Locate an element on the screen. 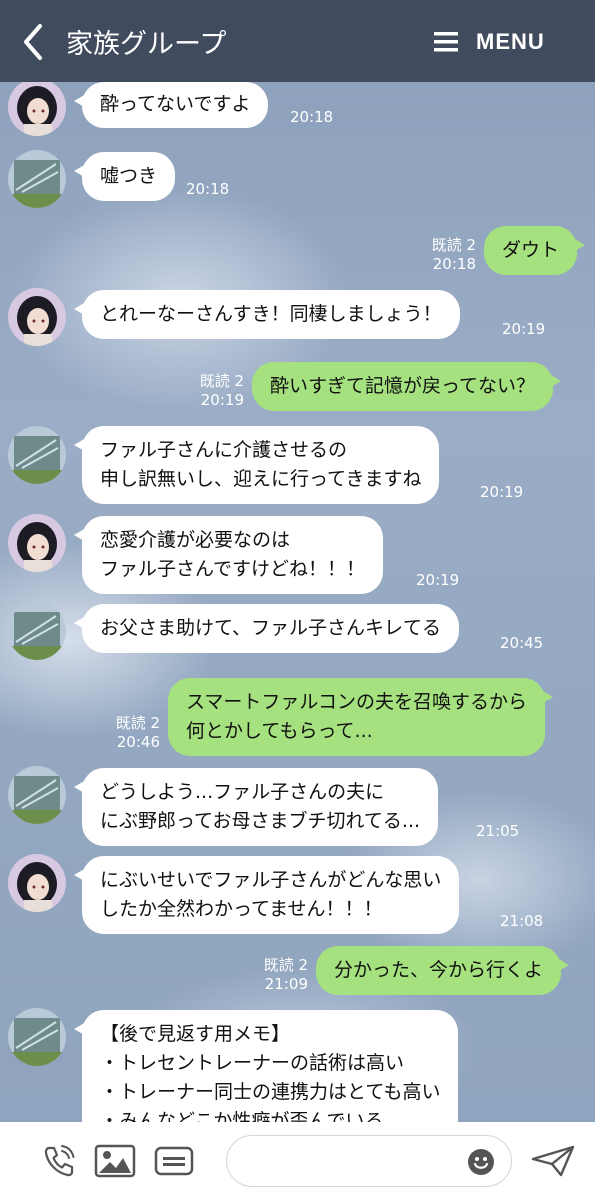 The width and height of the screenshot is (595, 1200). message-text: 申し訳無いし、迎えに行ってきますね is located at coordinates (261, 479).